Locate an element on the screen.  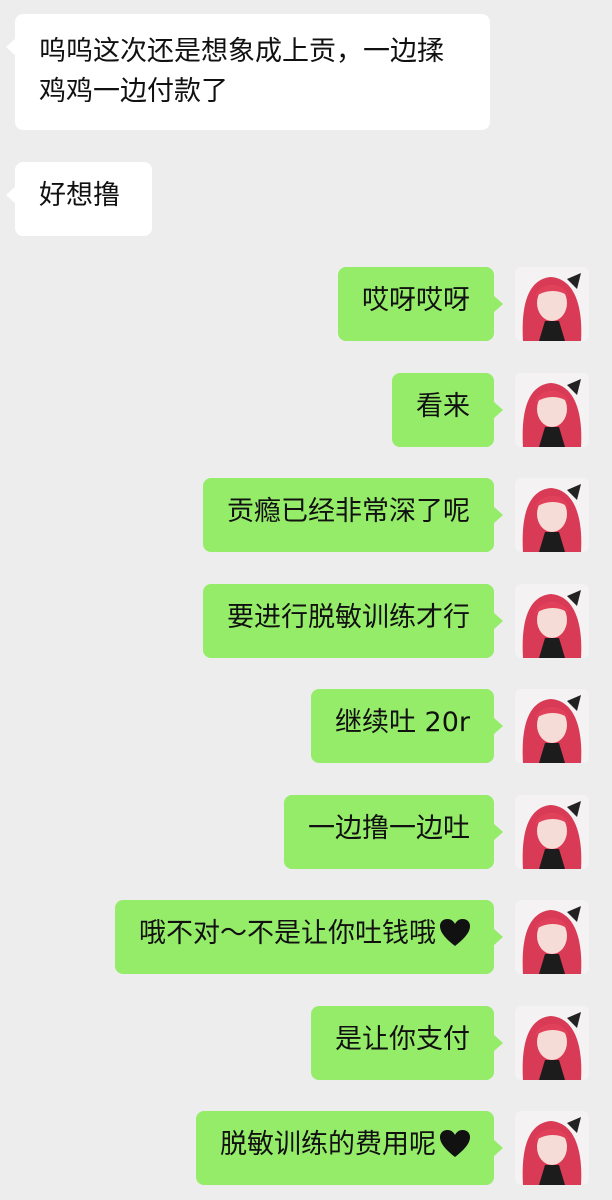
outgoing-message-bubble: 哎呀哎呀 is located at coordinates (420, 304).